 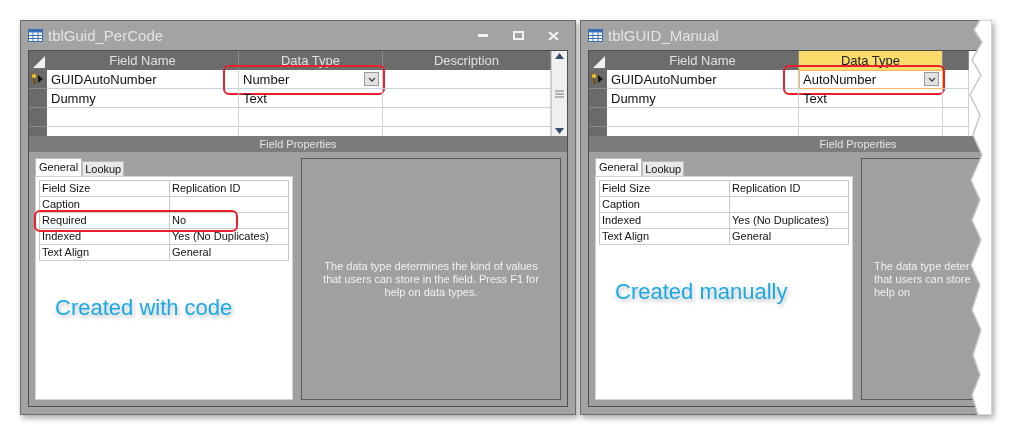 I want to click on scrollbar, so click(x=559, y=93).